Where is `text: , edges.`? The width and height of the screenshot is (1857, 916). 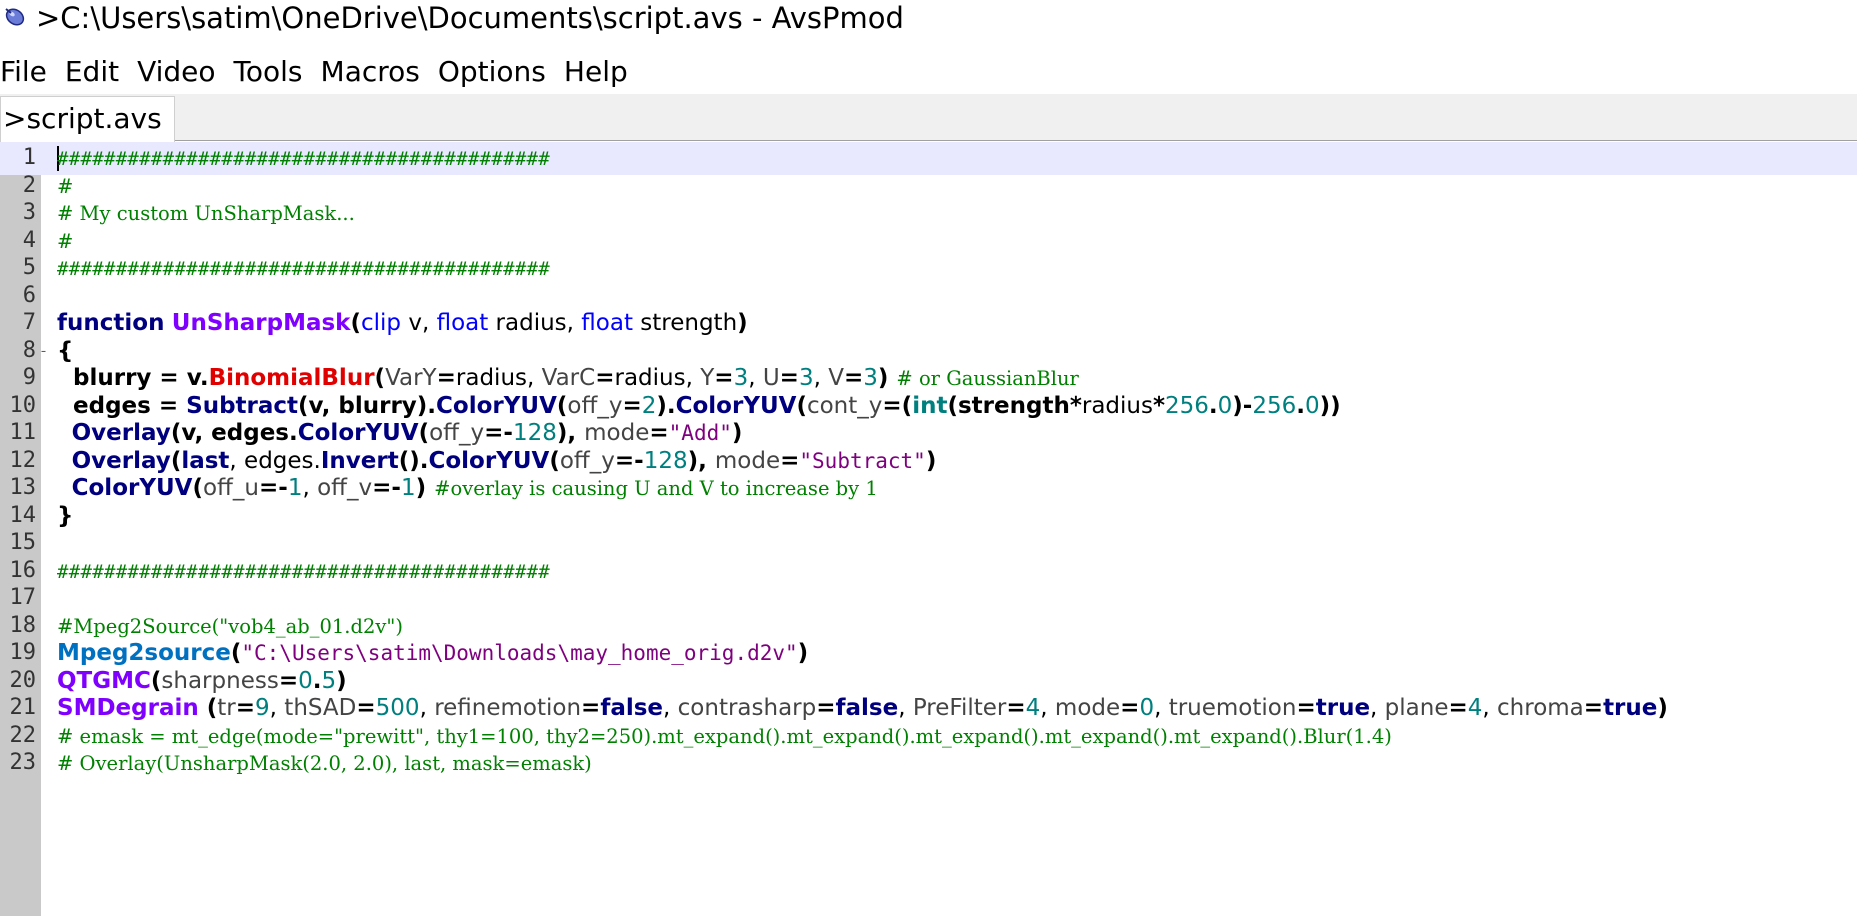
text: , edges. is located at coordinates (275, 460).